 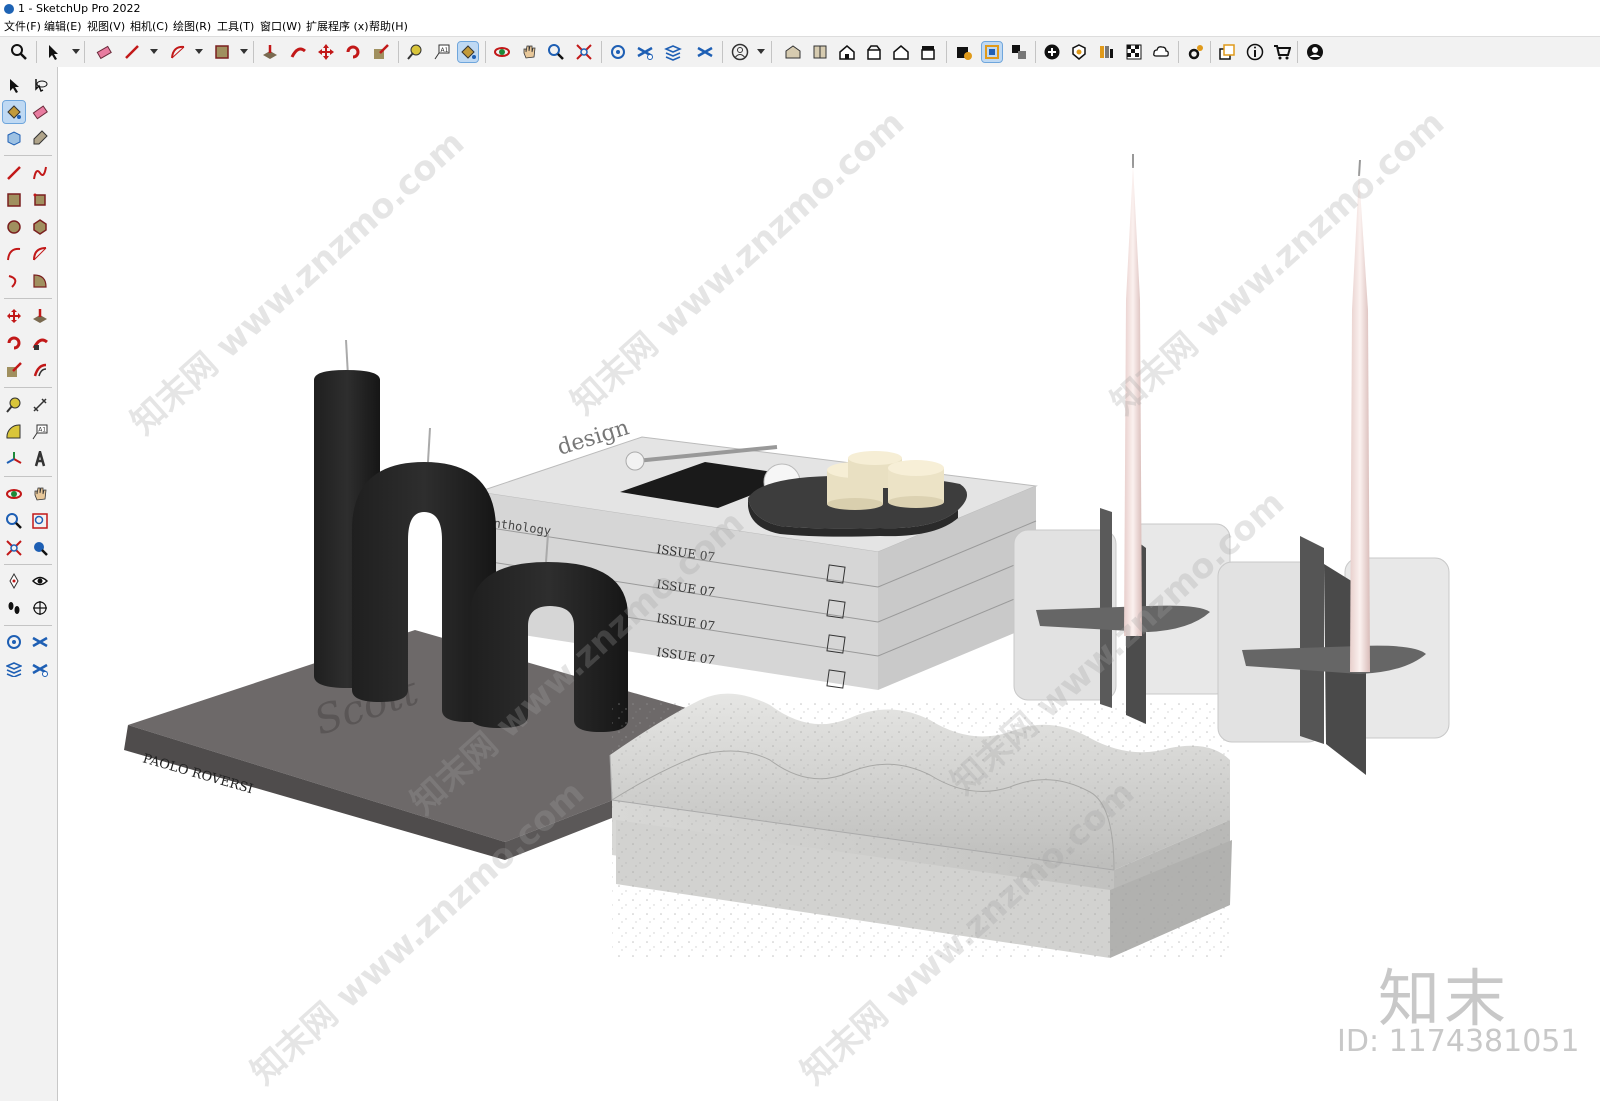 What do you see at coordinates (14, 581) in the screenshot?
I see `position-camera-icon` at bounding box center [14, 581].